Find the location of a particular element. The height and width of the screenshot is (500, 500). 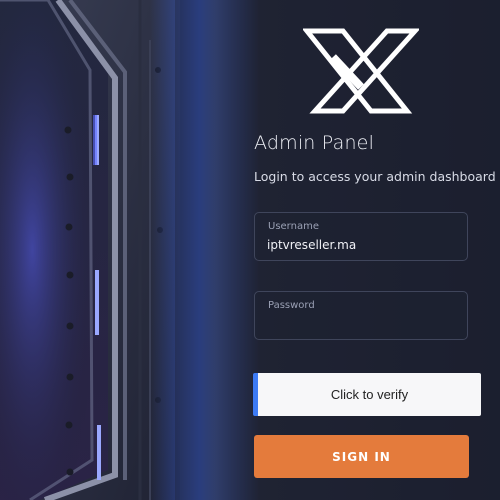

page-subtitle: Login to access your admin dashboard is located at coordinates (375, 176).